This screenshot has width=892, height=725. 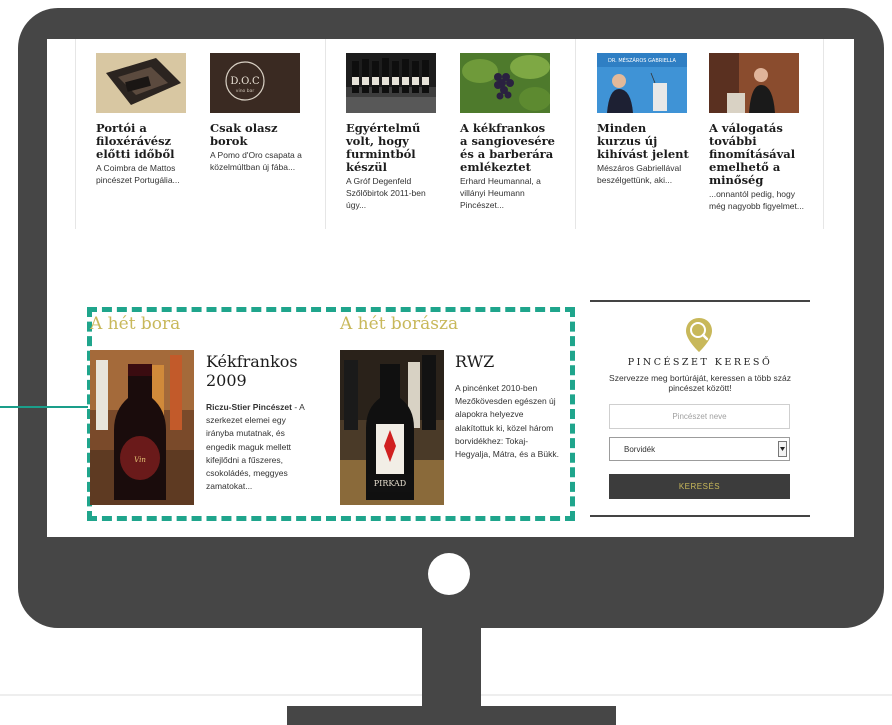 What do you see at coordinates (699, 449) in the screenshot?
I see `wine-region-select: Borvidék` at bounding box center [699, 449].